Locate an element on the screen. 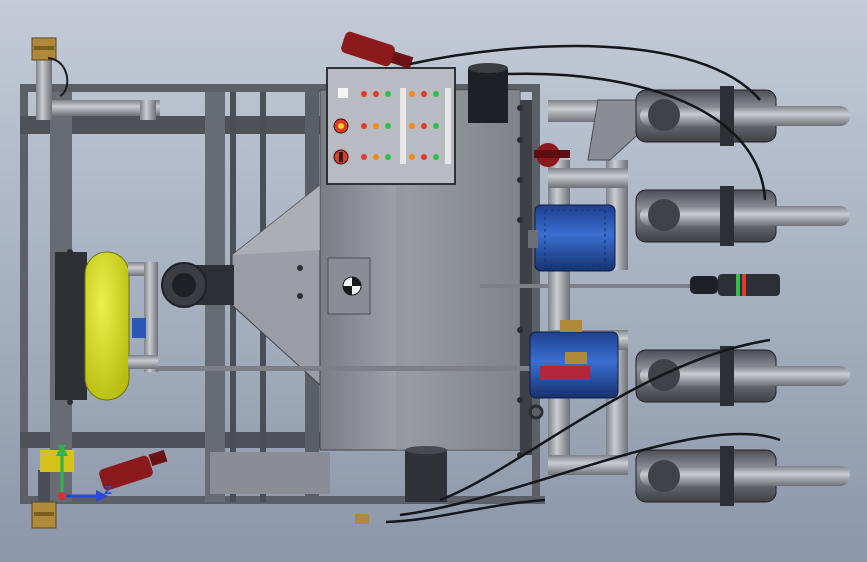 The image size is (867, 562). electric-motor-icon is located at coordinates (572, 238).